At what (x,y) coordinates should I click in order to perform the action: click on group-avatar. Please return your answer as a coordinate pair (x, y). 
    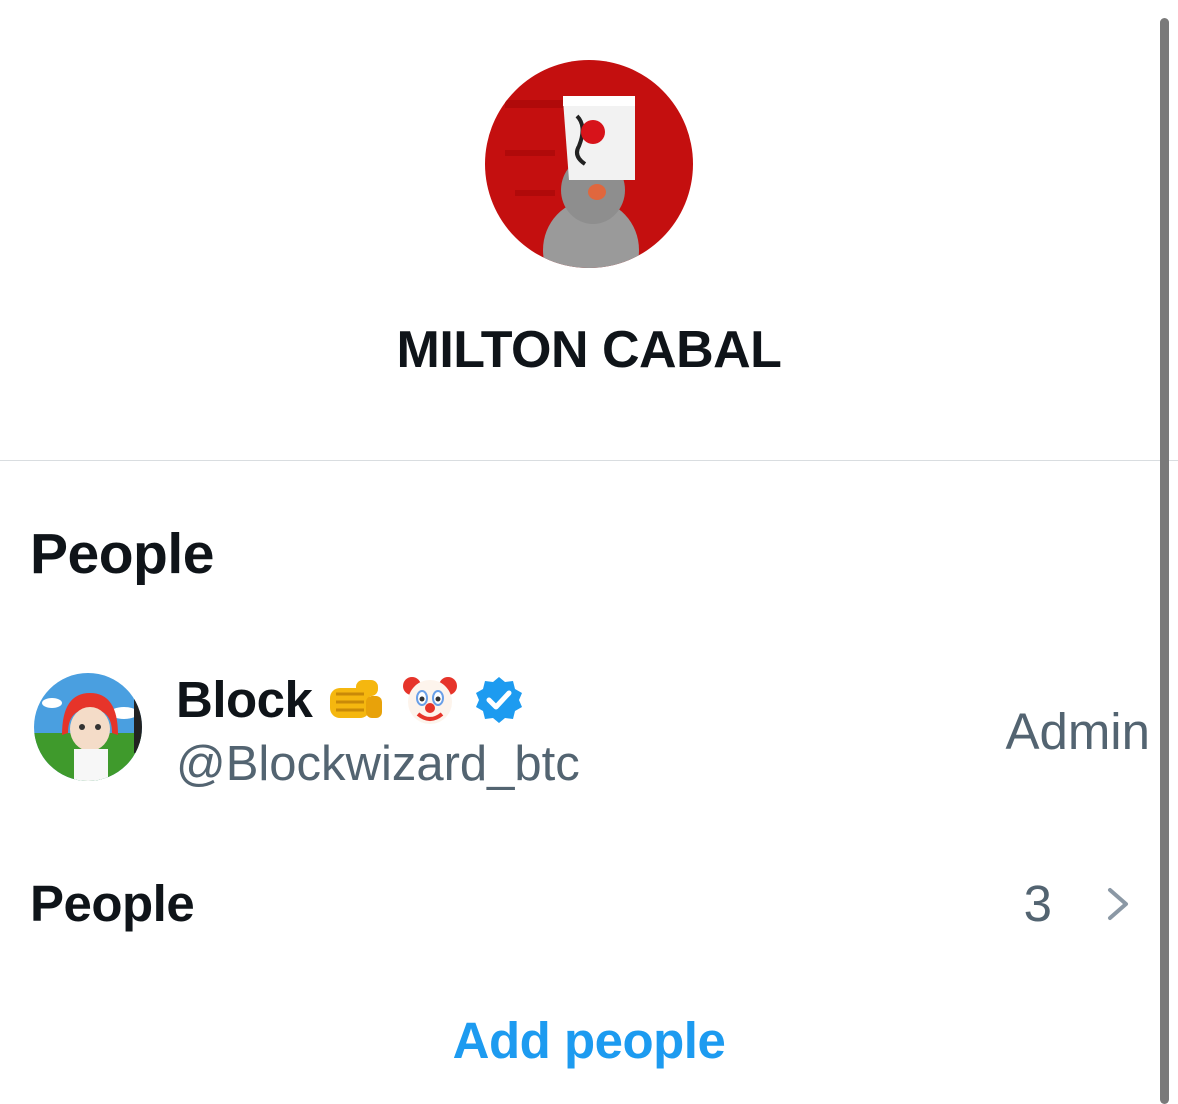
    Looking at the image, I should click on (589, 164).